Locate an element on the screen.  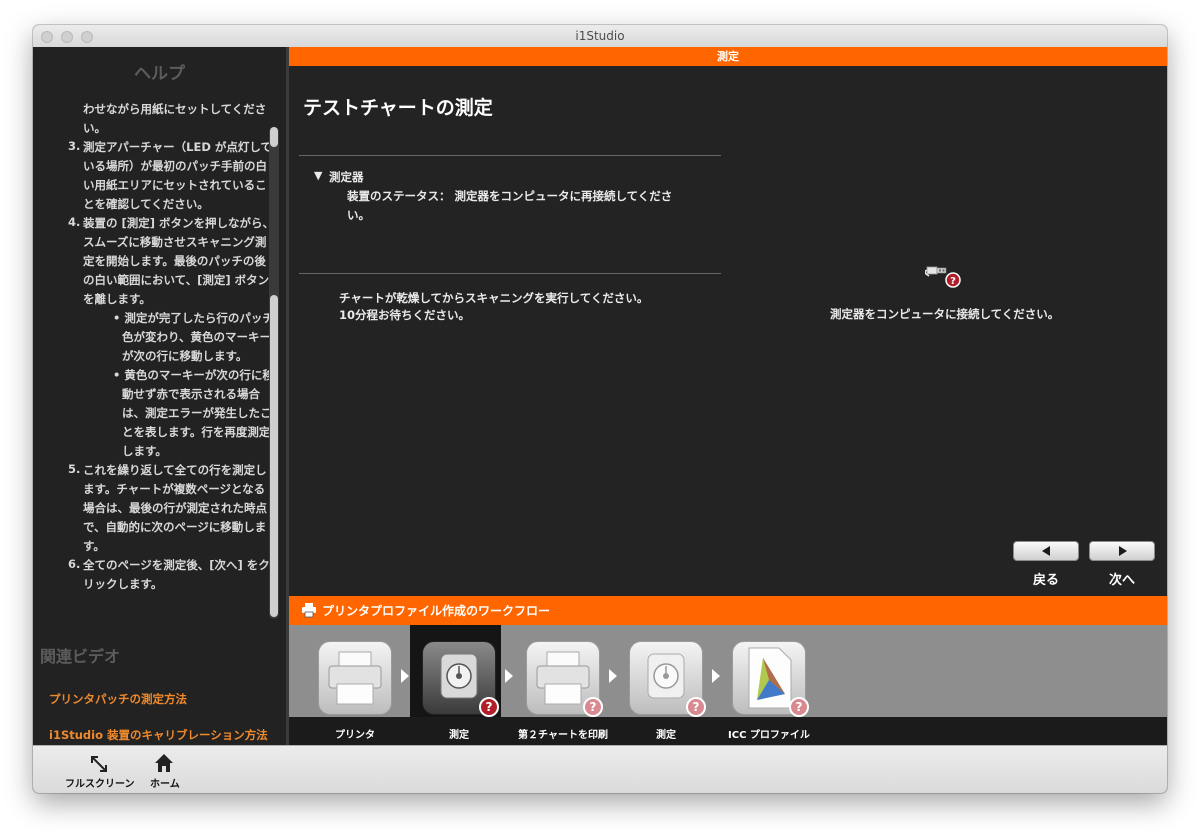
usb-disconnected-icon: ? is located at coordinates (942, 277).